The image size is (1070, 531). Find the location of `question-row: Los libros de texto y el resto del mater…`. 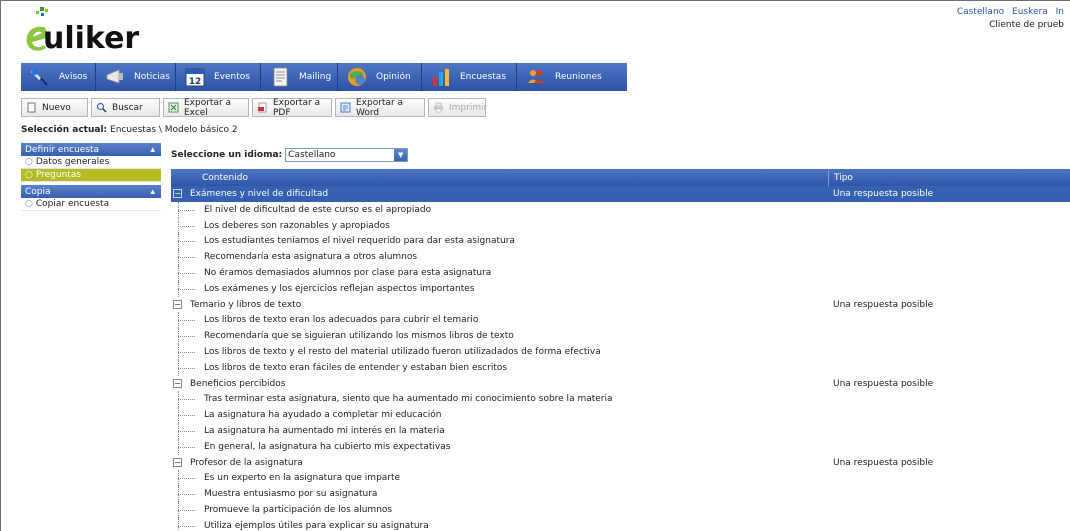

question-row: Los libros de texto y el resto del mater… is located at coordinates (620, 351).